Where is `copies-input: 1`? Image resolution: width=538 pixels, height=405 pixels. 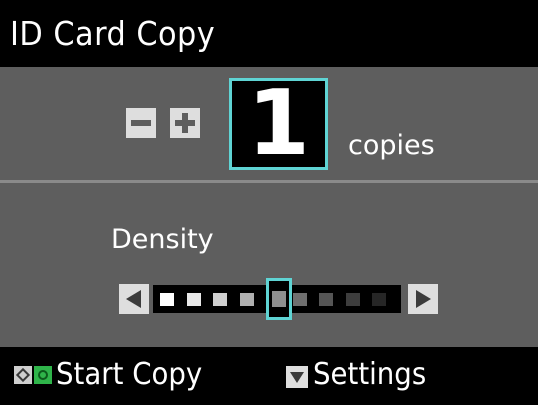
copies-input: 1 is located at coordinates (278, 124).